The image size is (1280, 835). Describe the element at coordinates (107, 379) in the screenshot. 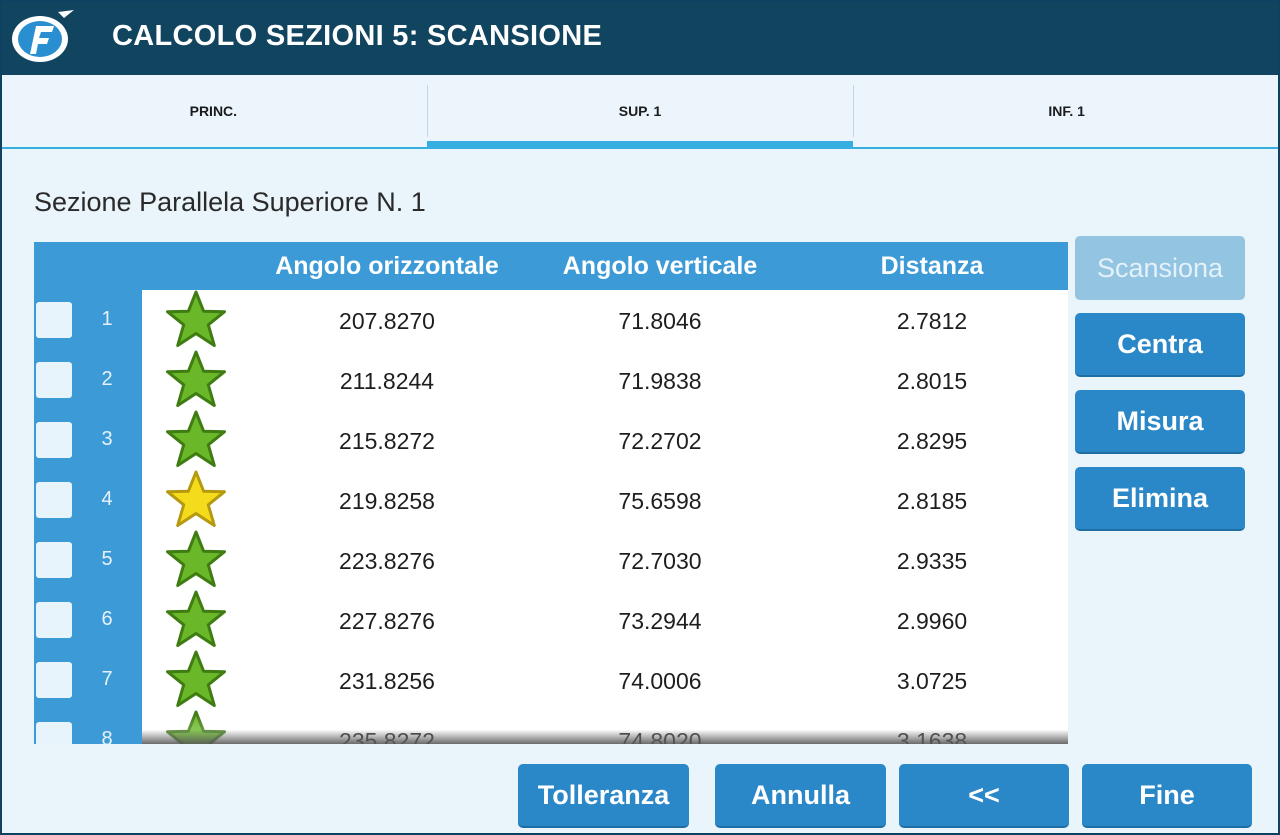

I see `row-number: 2` at that location.